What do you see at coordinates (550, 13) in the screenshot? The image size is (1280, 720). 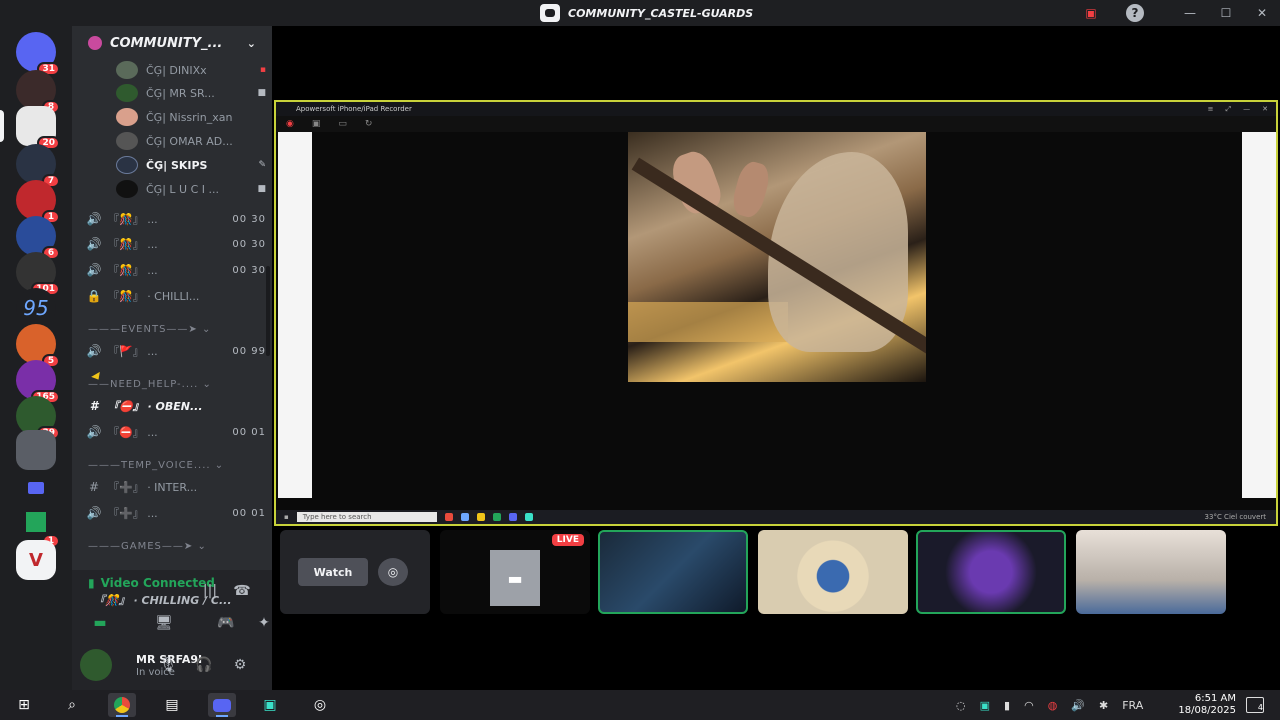 I see `discord-logo-icon` at bounding box center [550, 13].